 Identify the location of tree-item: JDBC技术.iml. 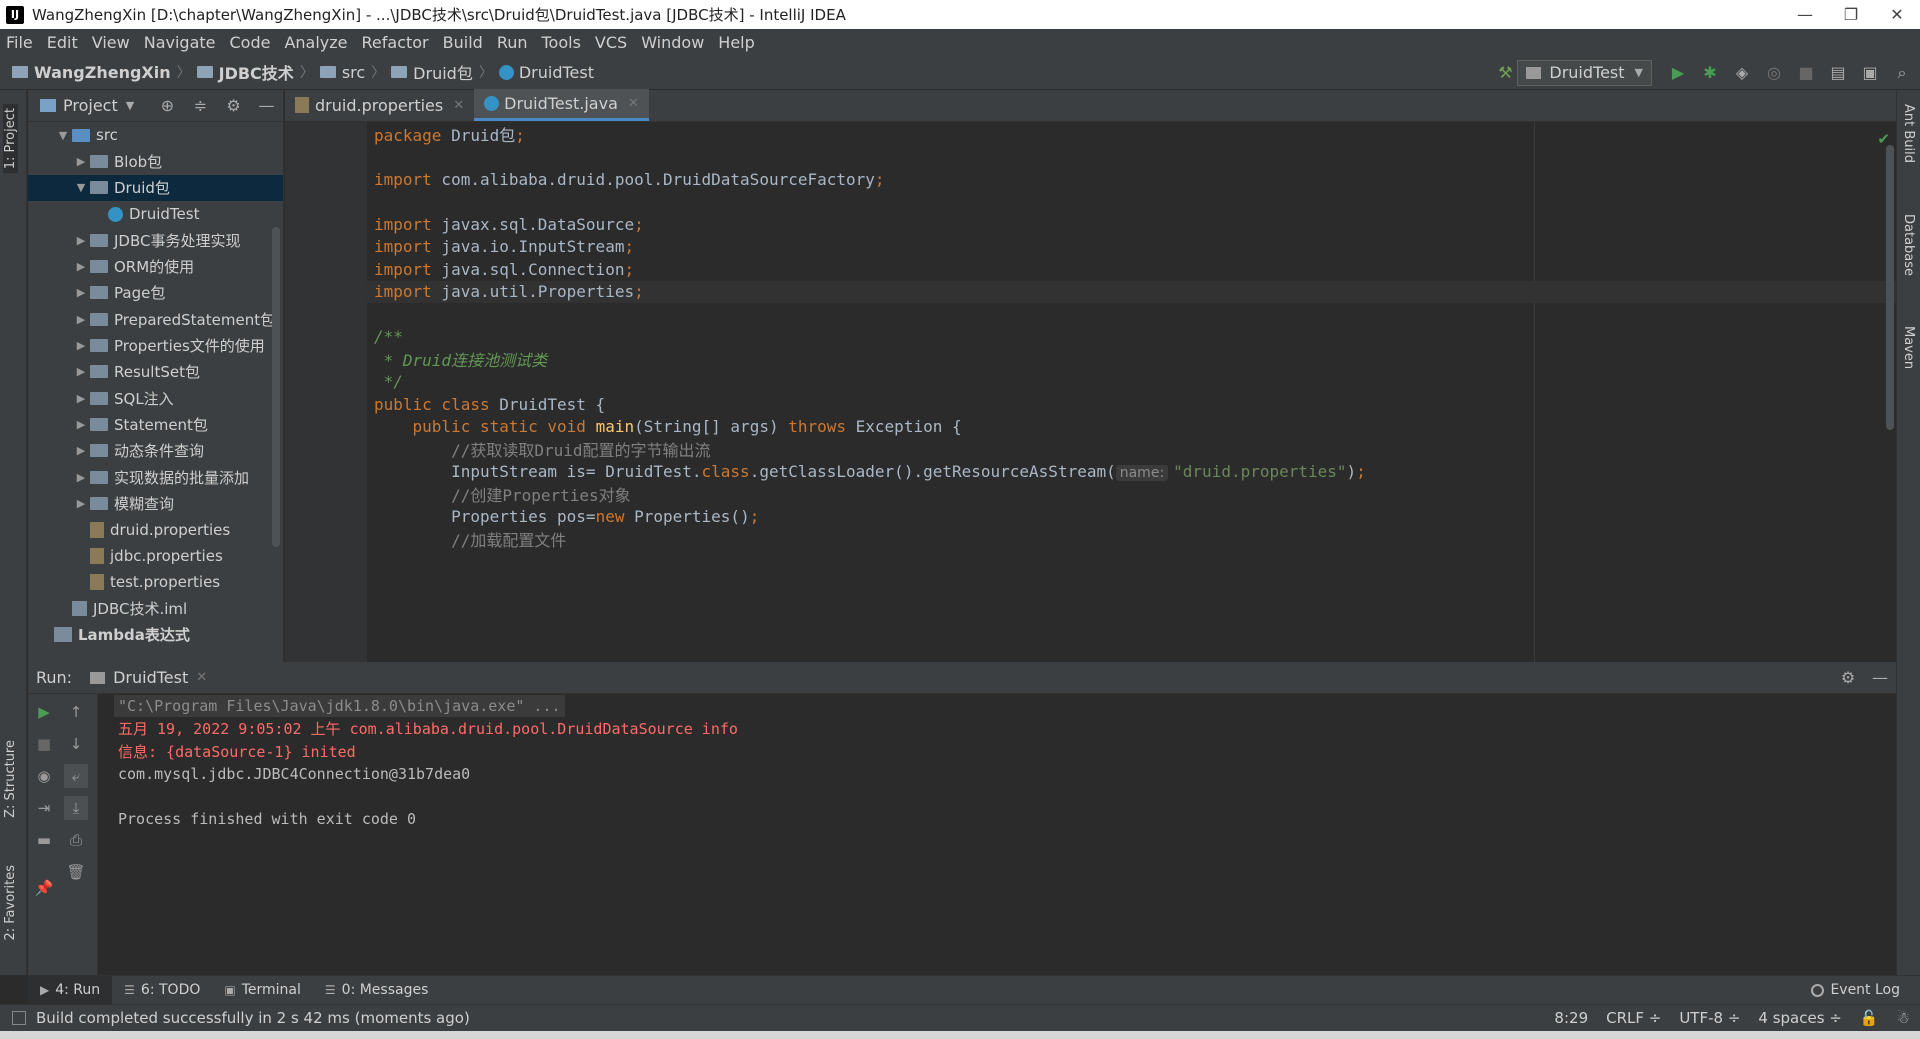
(155, 608).